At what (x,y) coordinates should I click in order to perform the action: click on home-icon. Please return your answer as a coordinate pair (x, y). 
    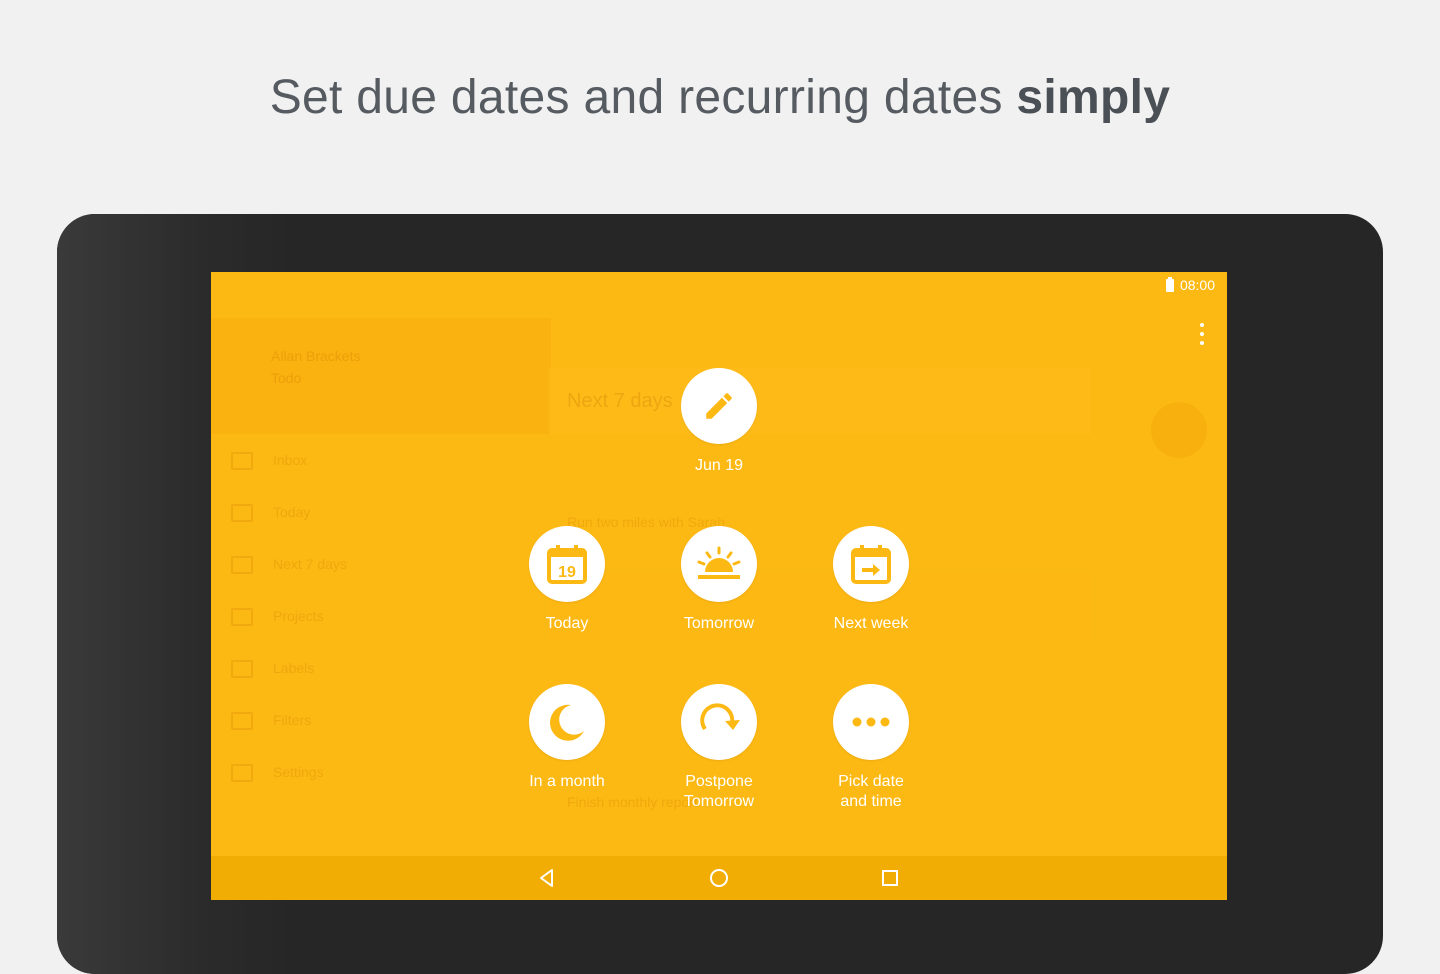
    Looking at the image, I should click on (719, 878).